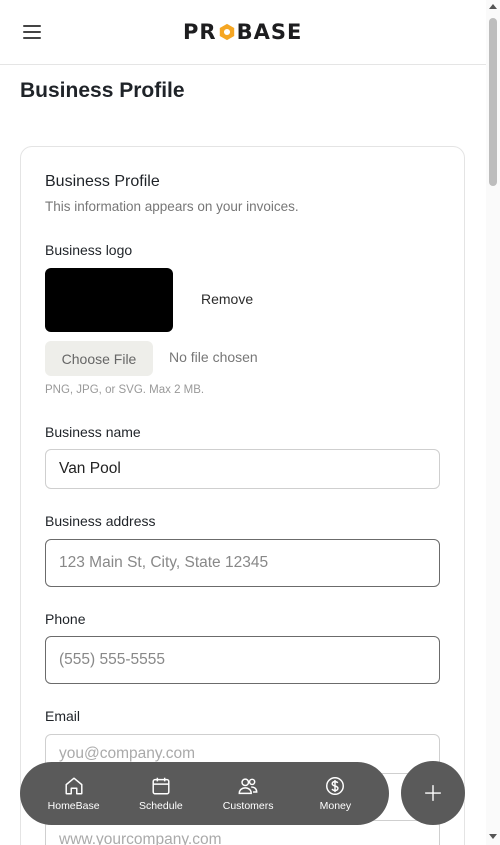 The height and width of the screenshot is (845, 500). Describe the element at coordinates (493, 422) in the screenshot. I see `scrollbar` at that location.